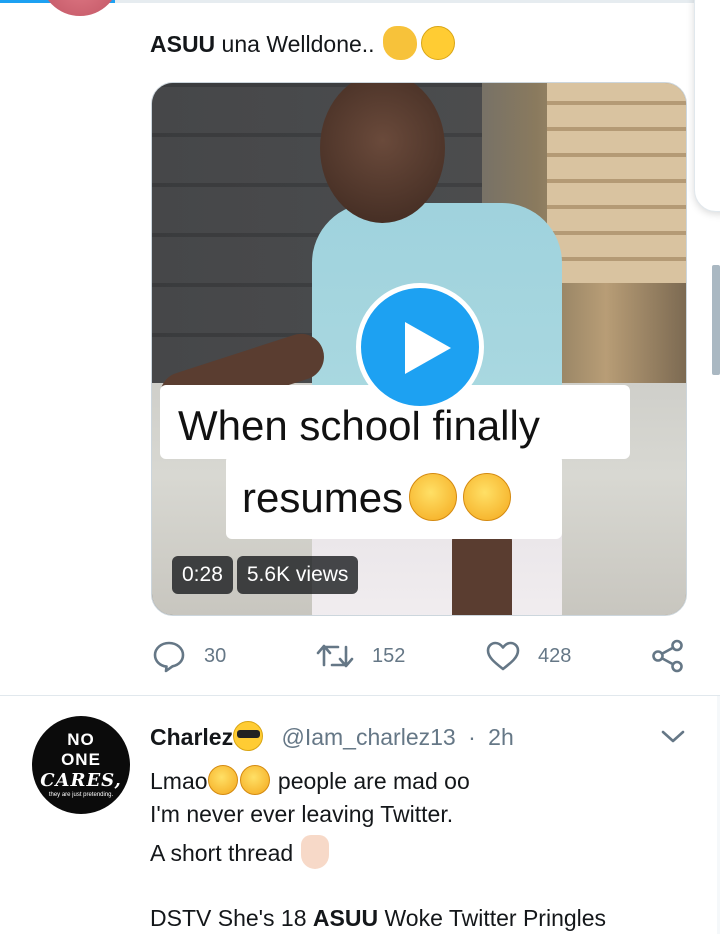 This screenshot has width=720, height=934. I want to click on pointing-down-icon, so click(315, 851).